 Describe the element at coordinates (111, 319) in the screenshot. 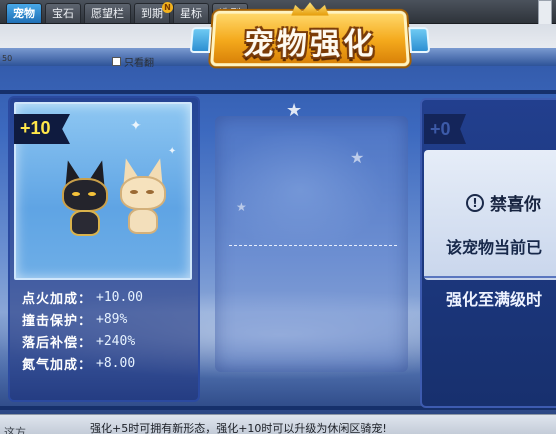

I see `stat-value: +89%` at that location.